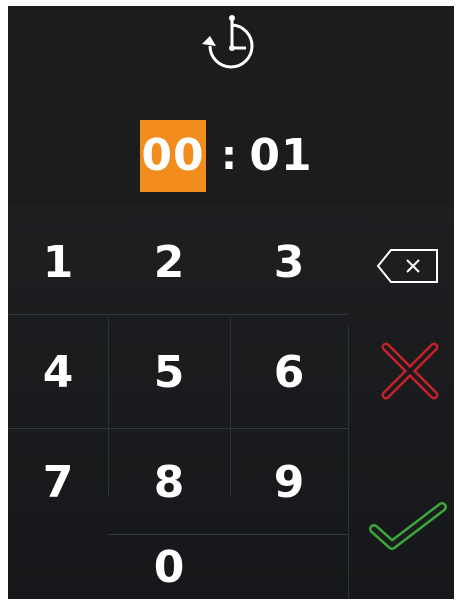 The height and width of the screenshot is (605, 460). I want to click on key-8: 8, so click(169, 482).